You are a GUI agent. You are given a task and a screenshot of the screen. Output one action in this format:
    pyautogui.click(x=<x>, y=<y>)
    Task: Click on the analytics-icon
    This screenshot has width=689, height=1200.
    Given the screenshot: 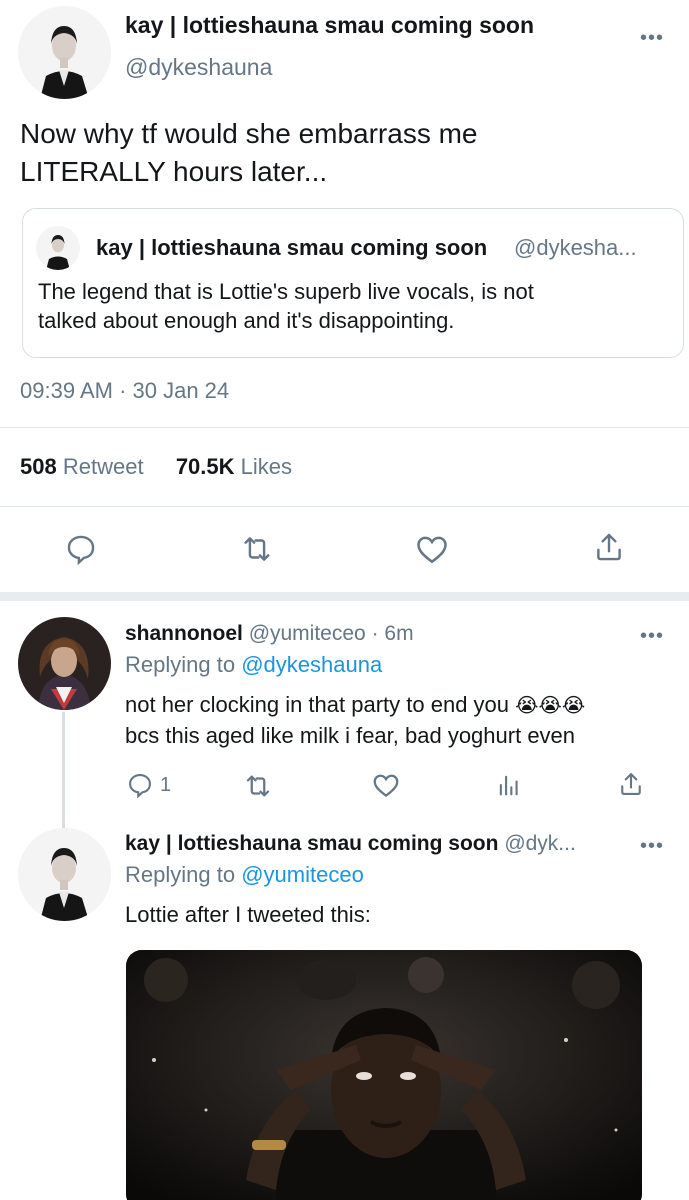 What is the action you would take?
    pyautogui.click(x=508, y=785)
    